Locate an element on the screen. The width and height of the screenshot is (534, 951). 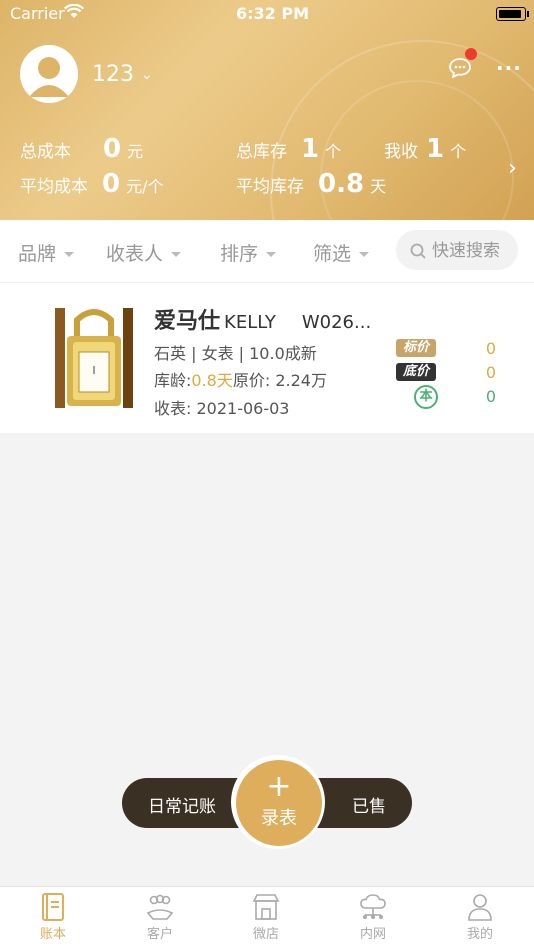
item-age-value: 0.8天 is located at coordinates (212, 380).